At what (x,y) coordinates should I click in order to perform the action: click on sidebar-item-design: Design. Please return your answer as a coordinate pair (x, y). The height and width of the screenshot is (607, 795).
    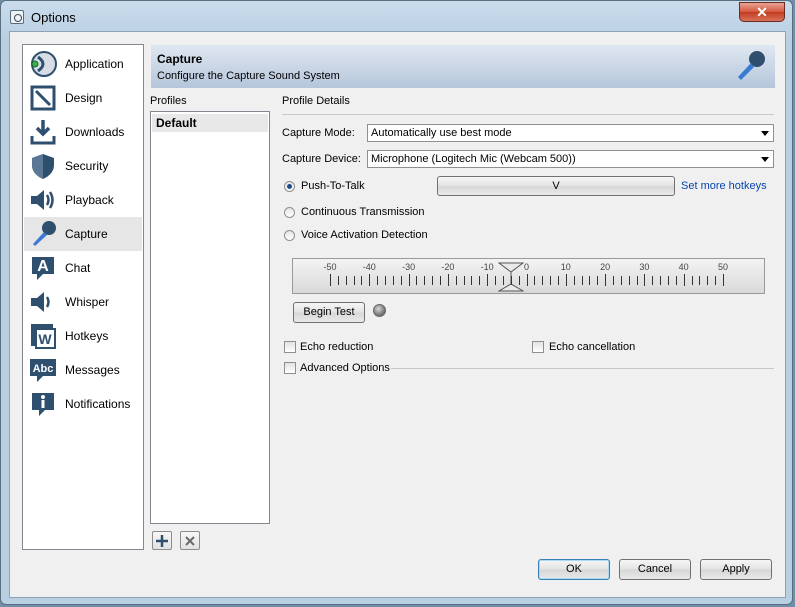
    Looking at the image, I should click on (83, 98).